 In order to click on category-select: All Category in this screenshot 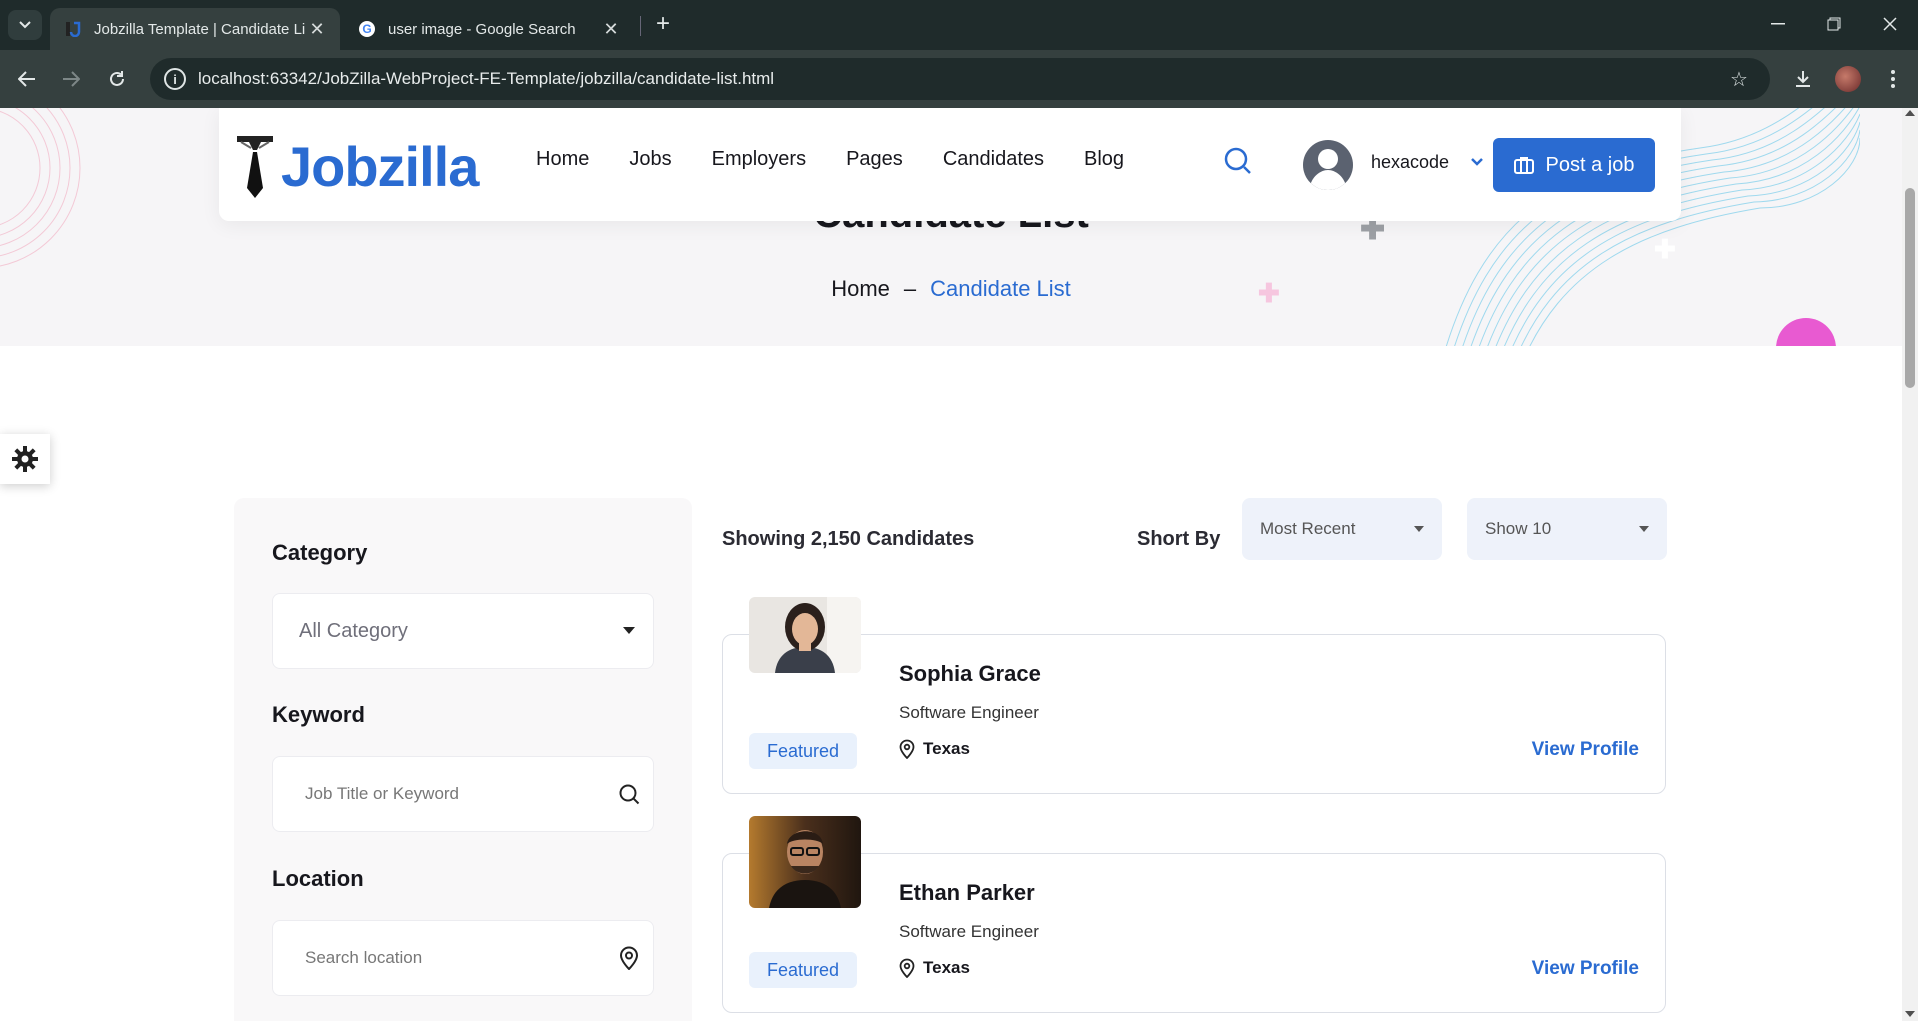, I will do `click(463, 631)`.